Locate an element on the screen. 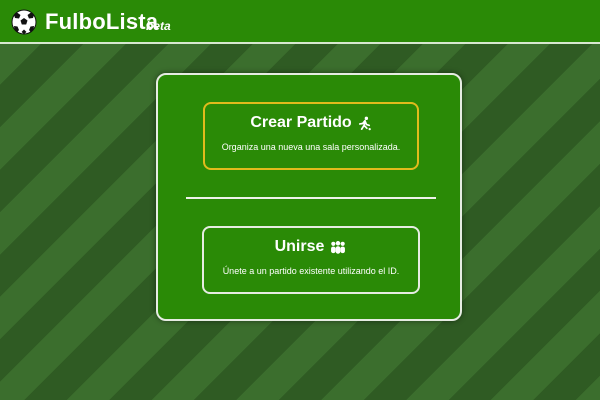 The height and width of the screenshot is (400, 600). create-match-title: Crear Partido is located at coordinates (311, 123).